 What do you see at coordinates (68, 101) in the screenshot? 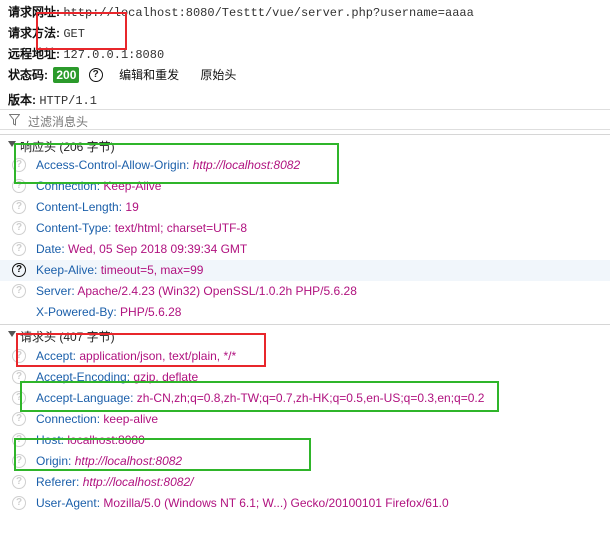
I see `version-value: HTTP/1.1` at bounding box center [68, 101].